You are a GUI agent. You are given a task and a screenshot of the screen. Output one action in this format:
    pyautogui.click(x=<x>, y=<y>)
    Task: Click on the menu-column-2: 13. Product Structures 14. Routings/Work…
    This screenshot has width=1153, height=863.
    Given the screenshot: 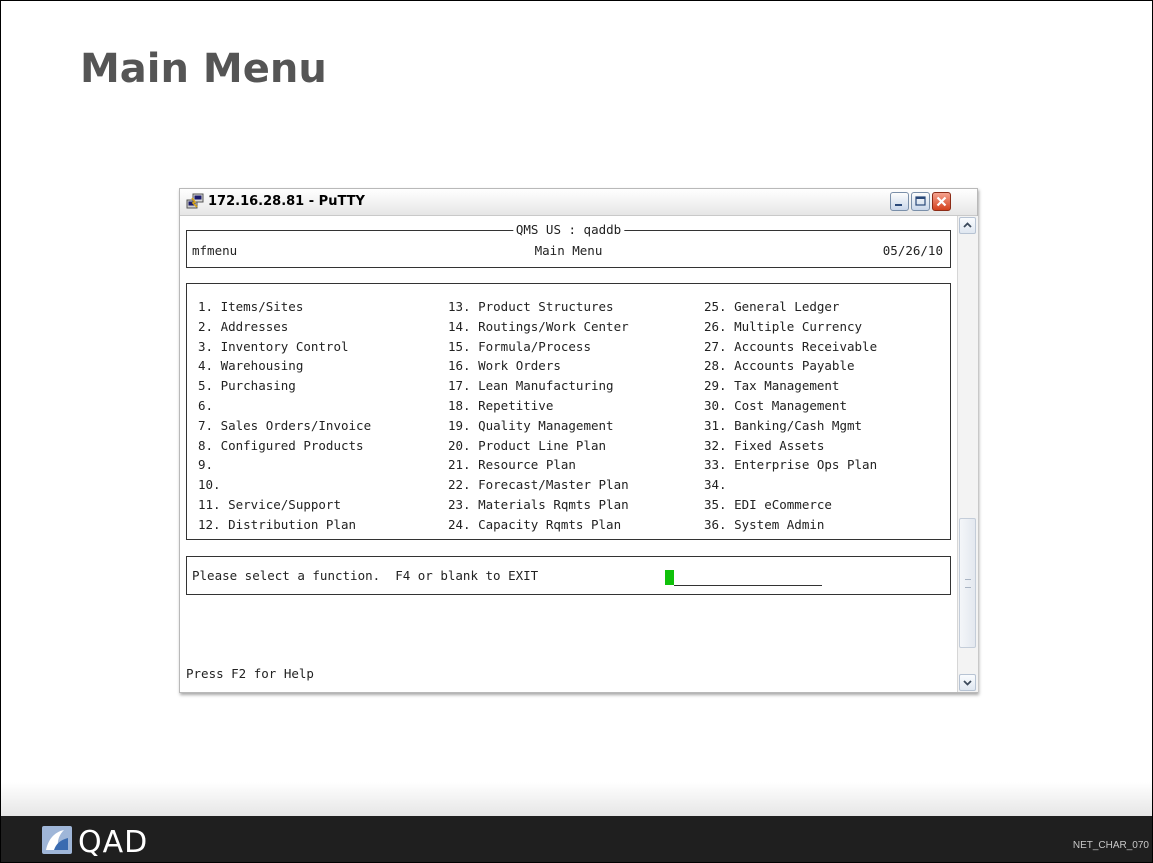 What is the action you would take?
    pyautogui.click(x=538, y=416)
    